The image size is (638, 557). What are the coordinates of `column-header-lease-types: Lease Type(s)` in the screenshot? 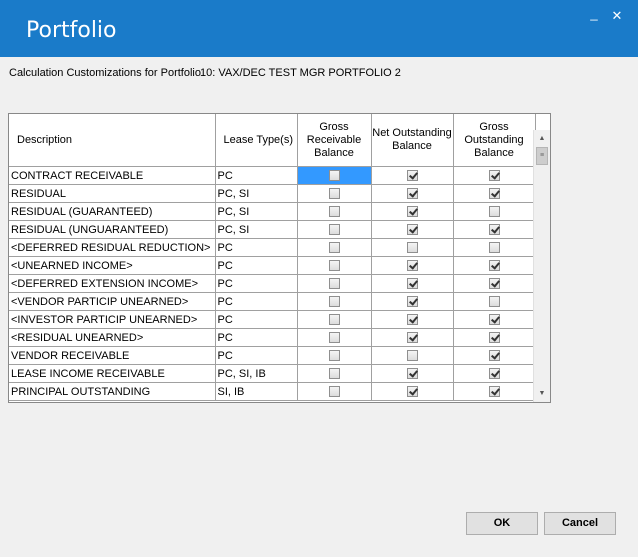 It's located at (256, 140).